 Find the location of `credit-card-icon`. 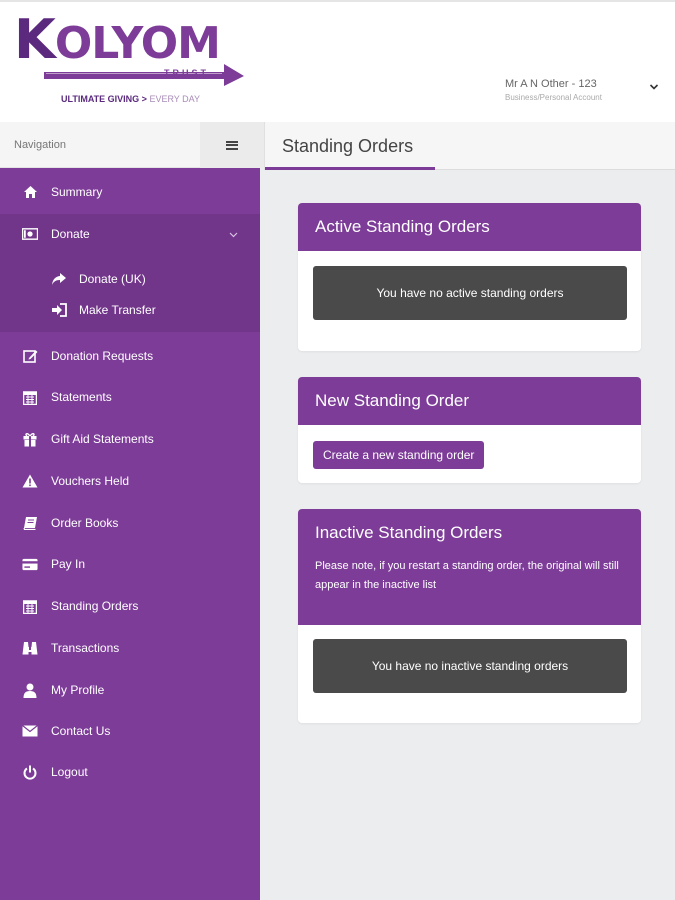

credit-card-icon is located at coordinates (30, 564).